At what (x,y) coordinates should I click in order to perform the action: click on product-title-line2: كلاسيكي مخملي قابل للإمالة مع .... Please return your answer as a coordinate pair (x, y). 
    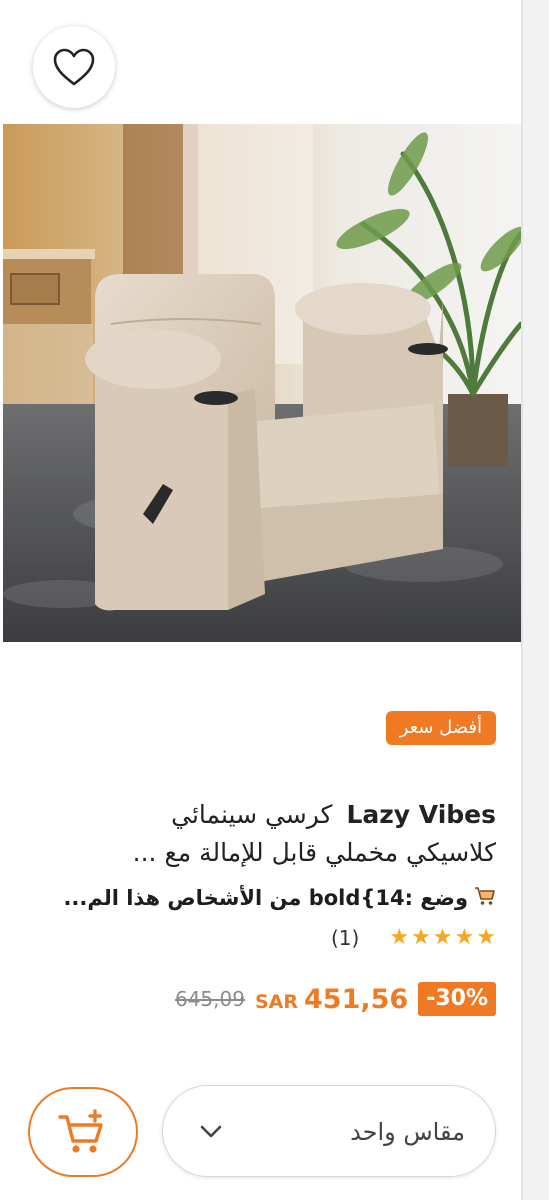
    Looking at the image, I should click on (314, 852).